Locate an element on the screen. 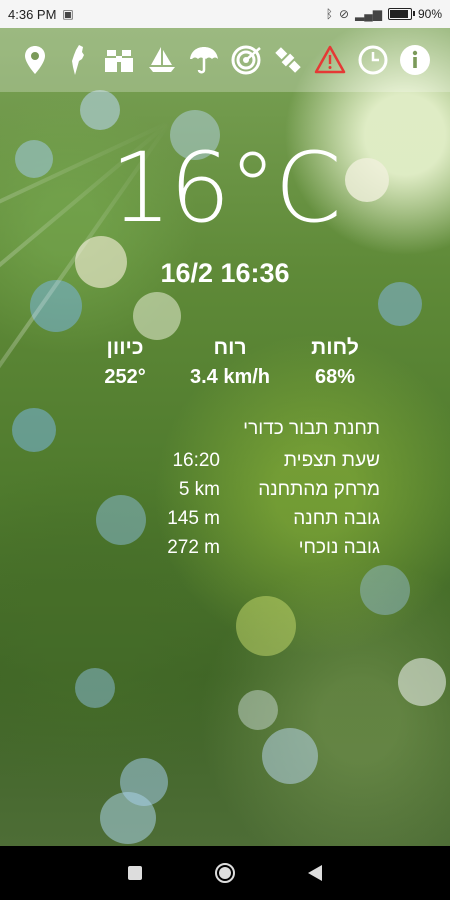  status-time: 4:36 PM is located at coordinates (32, 14).